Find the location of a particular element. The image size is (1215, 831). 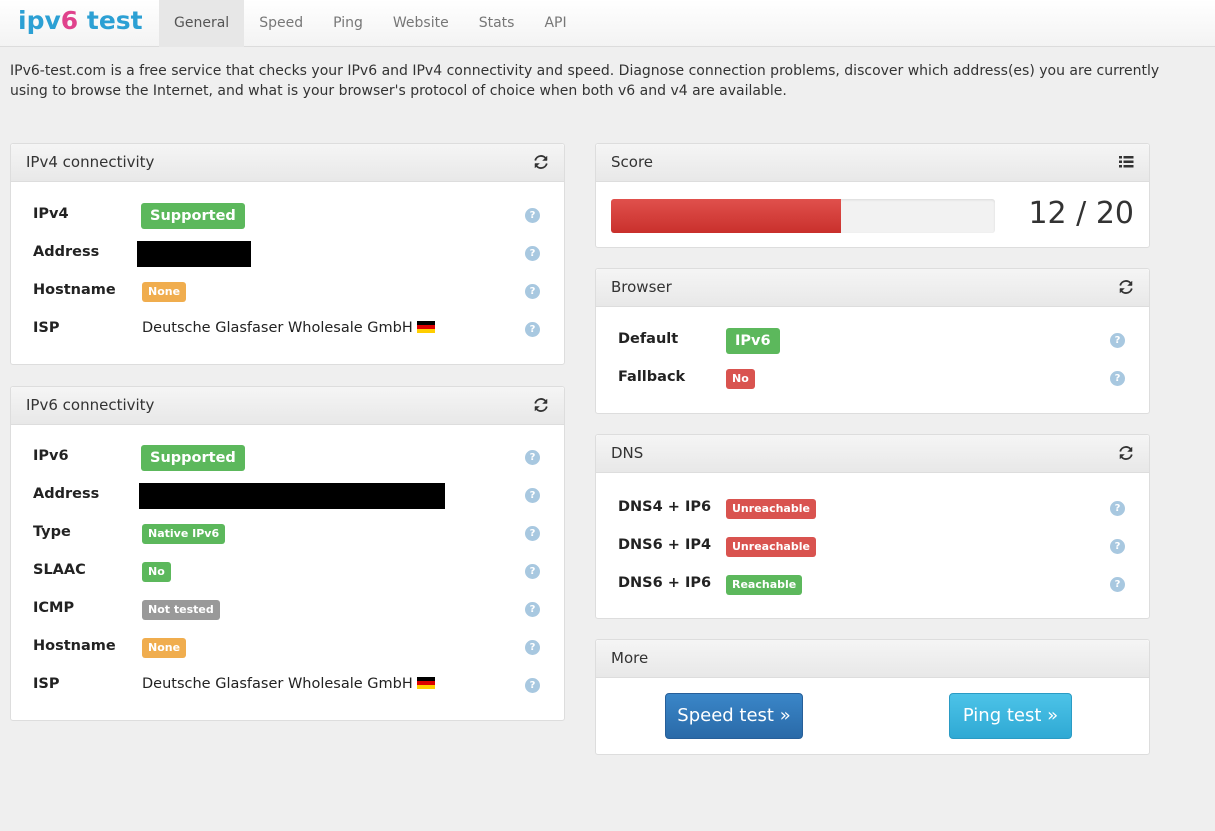

logo-text-test: test is located at coordinates (110, 20).